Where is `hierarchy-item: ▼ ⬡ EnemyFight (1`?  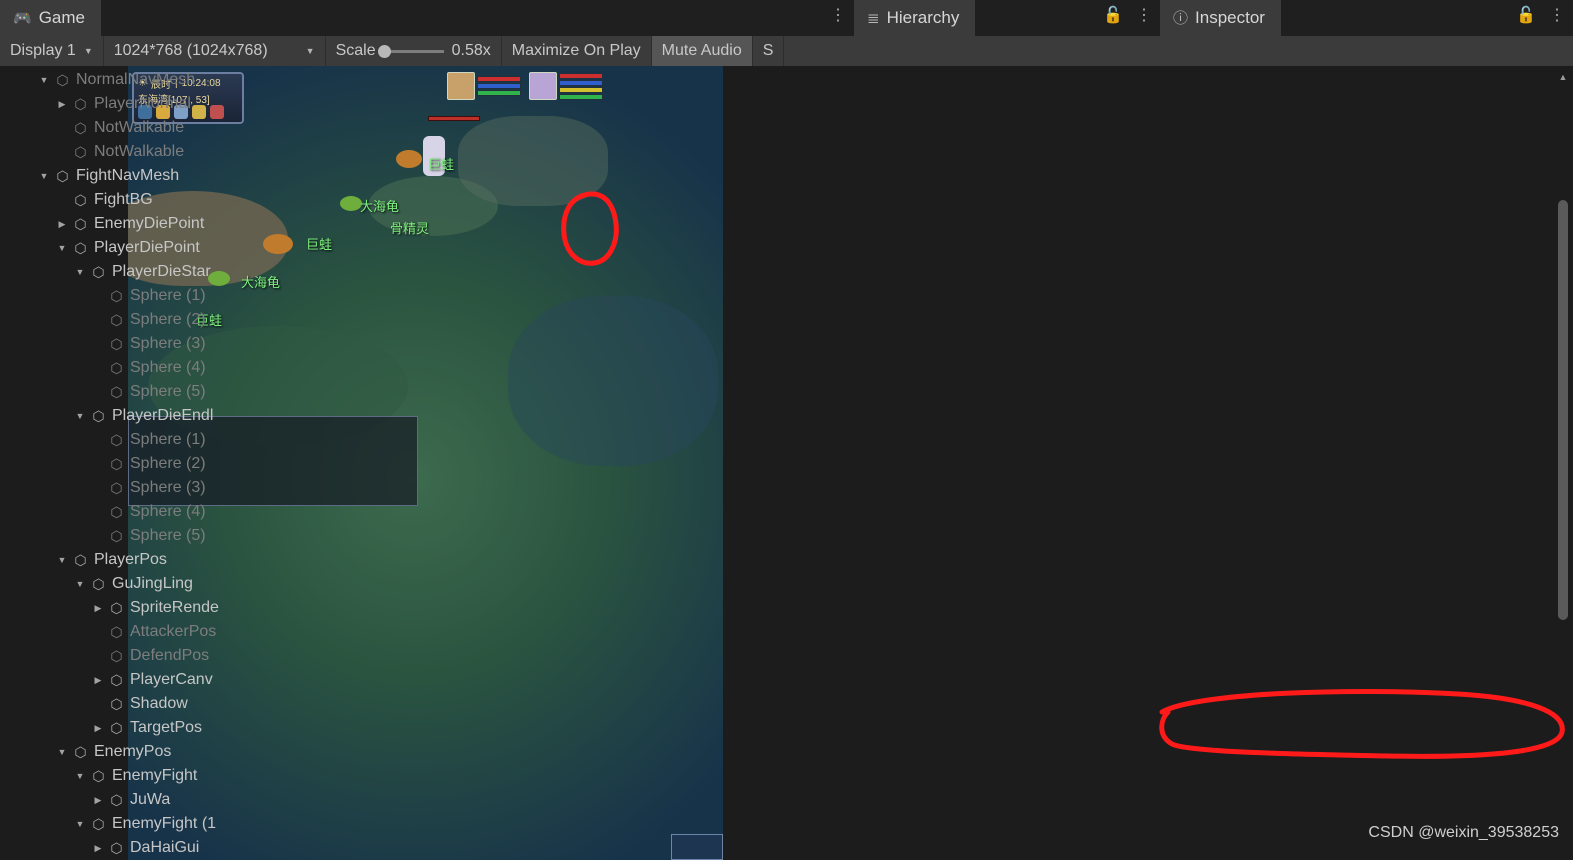 hierarchy-item: ▼ ⬡ EnemyFight (1 is located at coordinates (786, 824).